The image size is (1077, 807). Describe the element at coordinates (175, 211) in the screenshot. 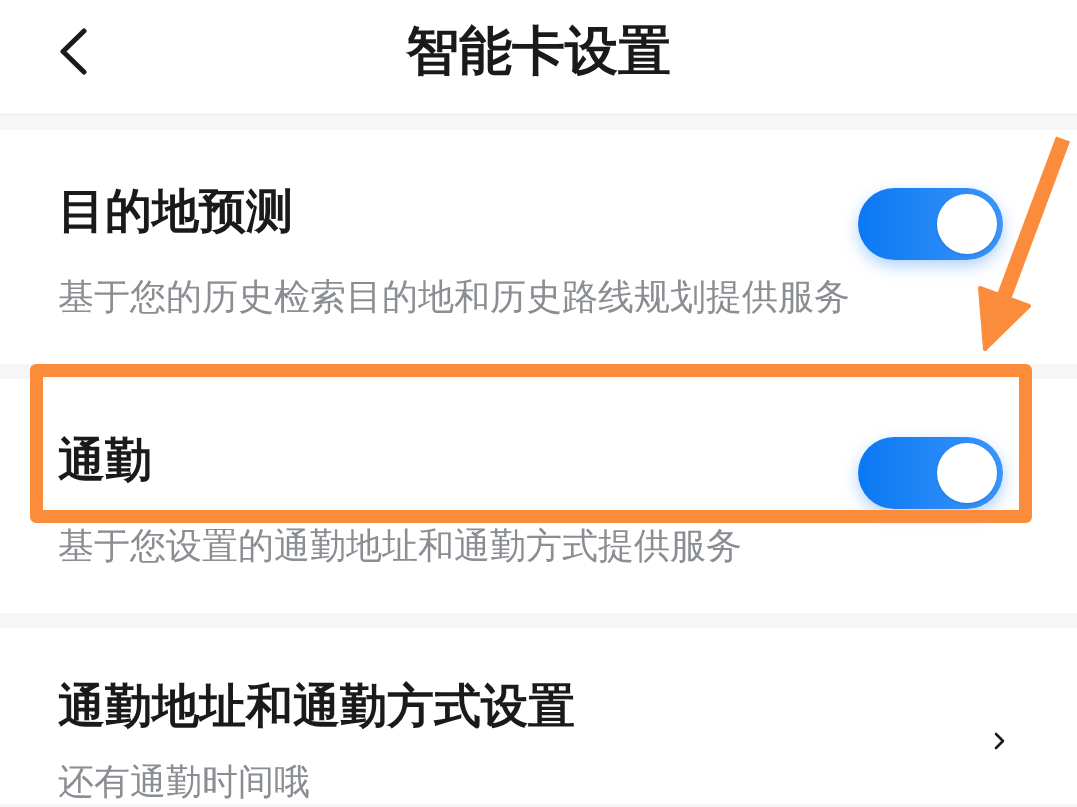

I see `section-title: 目的地预测` at that location.